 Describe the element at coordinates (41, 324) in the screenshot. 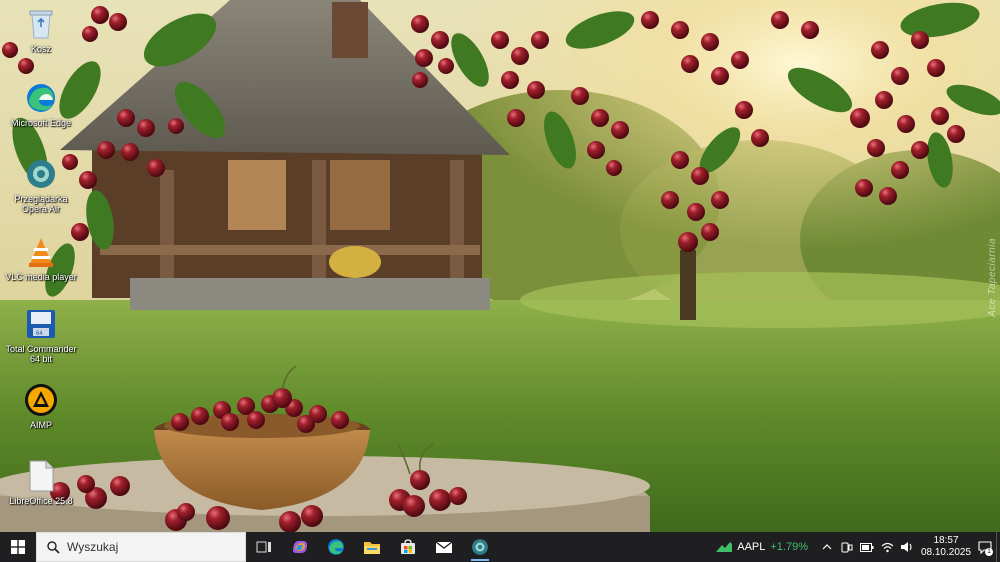

I see `total-commander-icon: 64` at that location.